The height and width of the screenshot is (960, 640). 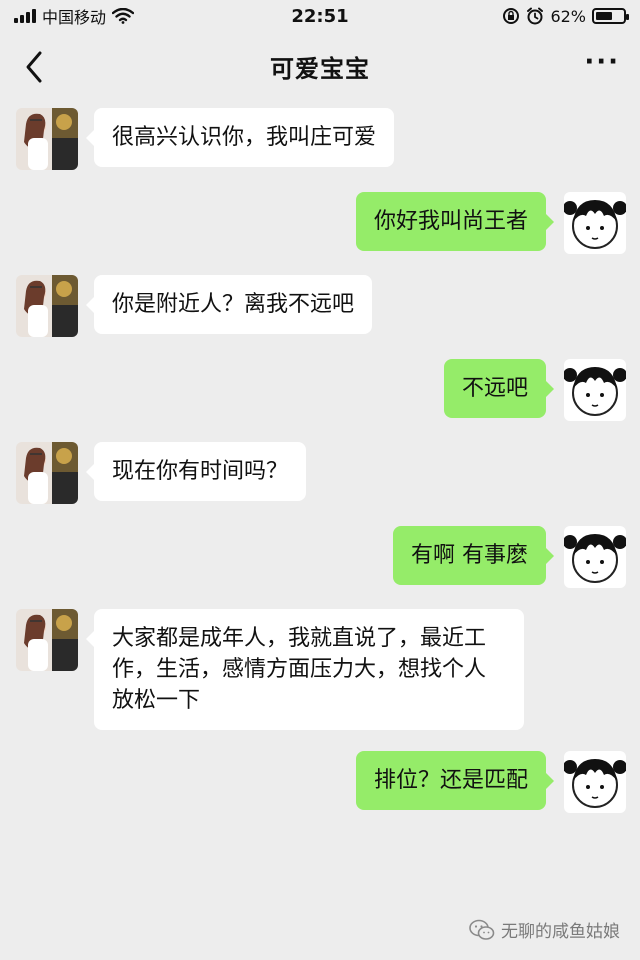 I want to click on incoming-message-bubble: 你是附近人？离我不远吧, so click(x=229, y=304).